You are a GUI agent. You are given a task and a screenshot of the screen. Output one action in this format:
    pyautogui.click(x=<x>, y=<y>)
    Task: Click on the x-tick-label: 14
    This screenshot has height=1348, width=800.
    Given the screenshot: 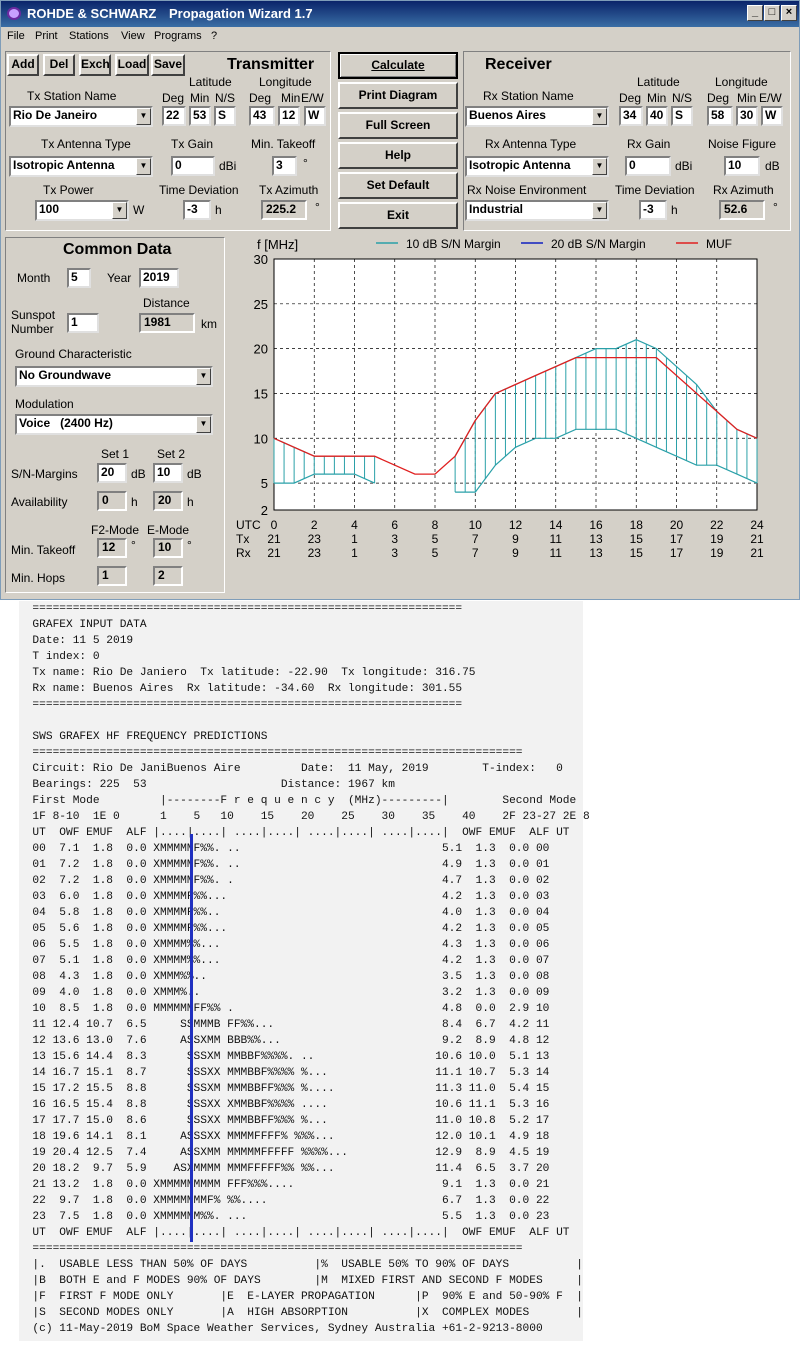 What is the action you would take?
    pyautogui.click(x=556, y=525)
    